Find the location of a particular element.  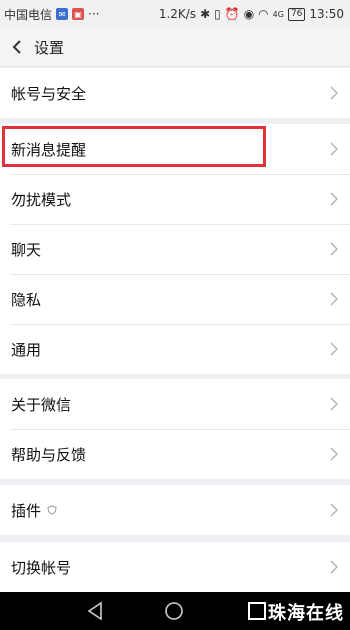

settings-group-switch-account: 切换帐号 is located at coordinates (175, 567).